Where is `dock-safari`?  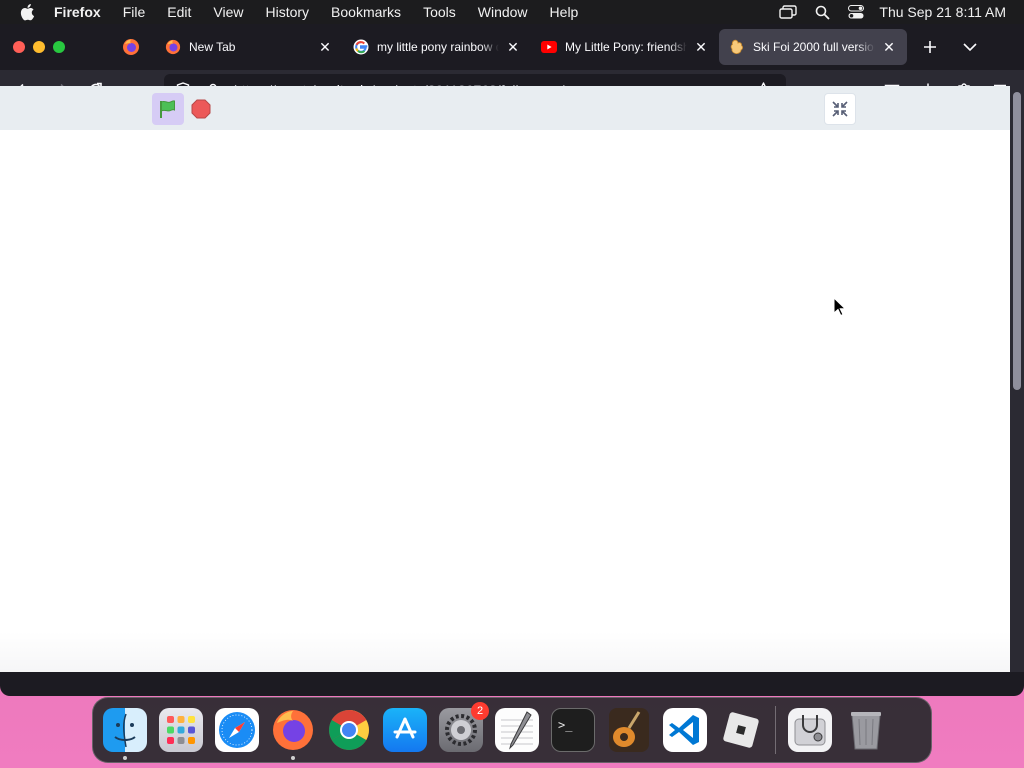
dock-safari is located at coordinates (237, 730).